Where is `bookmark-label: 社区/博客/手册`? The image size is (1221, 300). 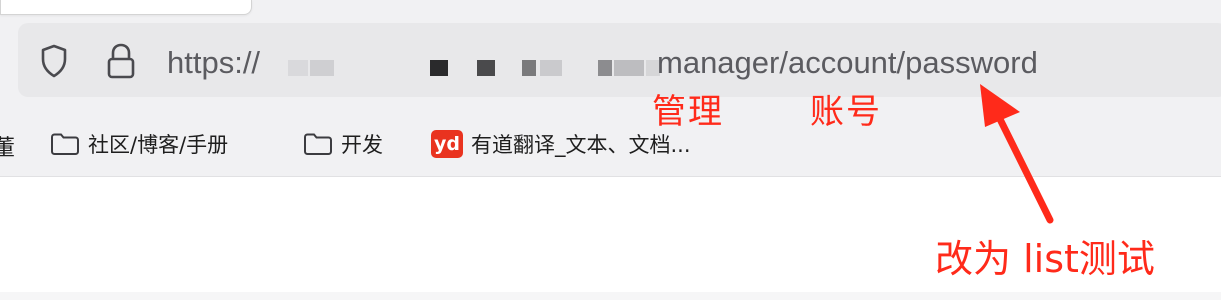
bookmark-label: 社区/博客/手册 is located at coordinates (158, 145).